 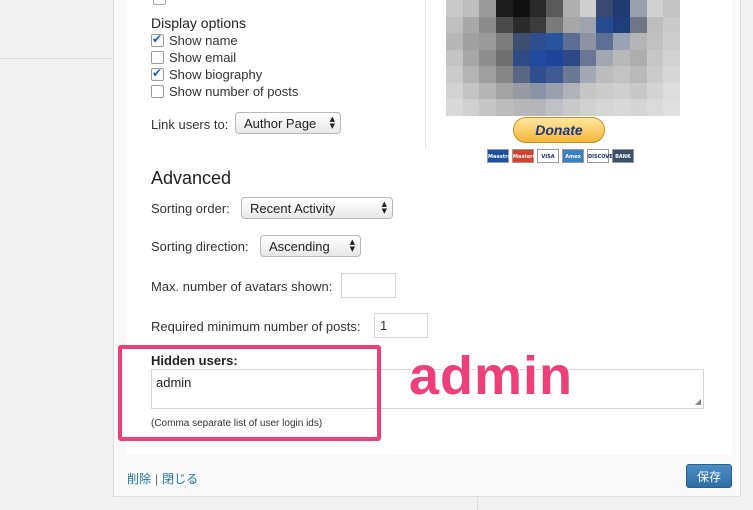 I want to click on option-show-email: Show email, so click(x=193, y=57).